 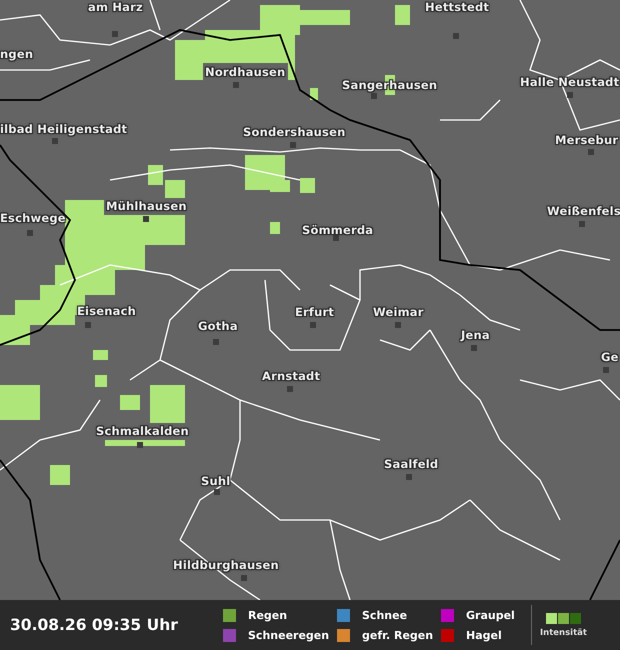 I want to click on city-label: am Harz, so click(x=115, y=7).